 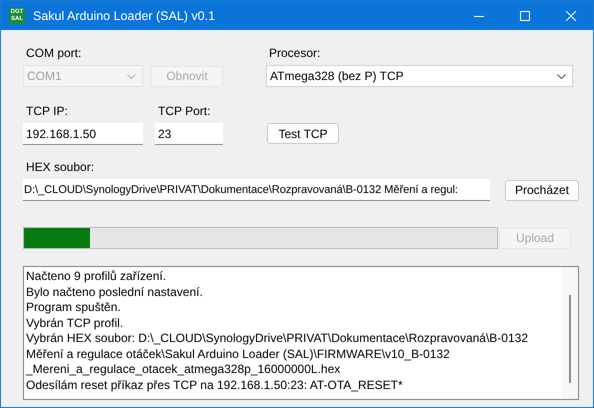 I want to click on field-label: Procesor:, so click(x=295, y=53).